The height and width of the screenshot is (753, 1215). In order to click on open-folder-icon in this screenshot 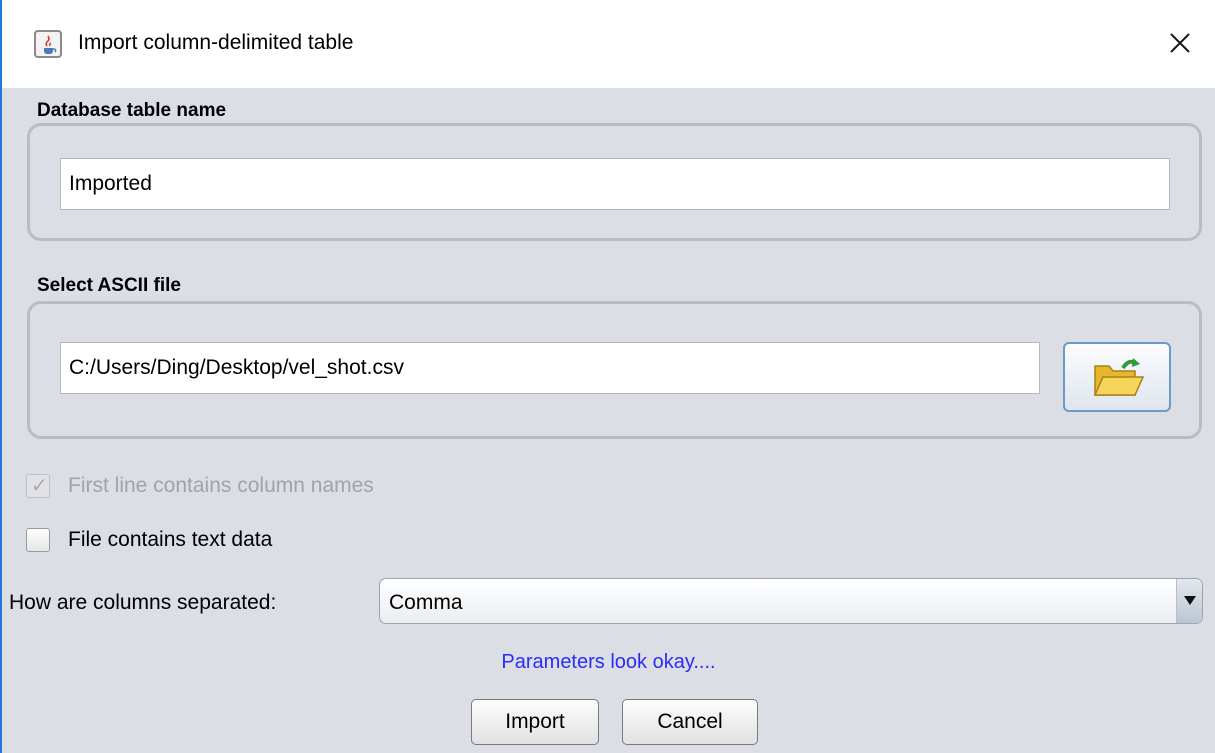, I will do `click(1119, 377)`.